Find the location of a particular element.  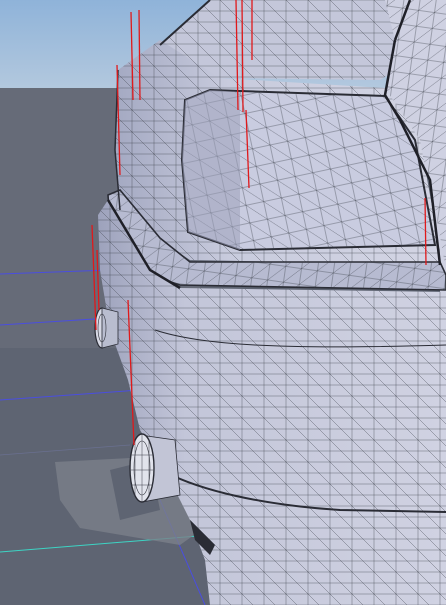

tail-lamp-shadow is located at coordinates (211, 170).